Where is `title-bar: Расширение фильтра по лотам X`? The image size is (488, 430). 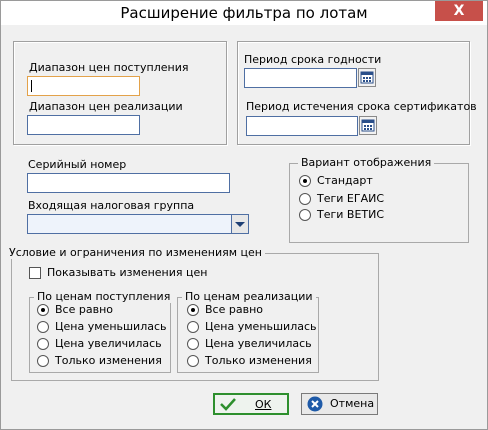
title-bar: Расширение фильтра по лотам X is located at coordinates (244, 13).